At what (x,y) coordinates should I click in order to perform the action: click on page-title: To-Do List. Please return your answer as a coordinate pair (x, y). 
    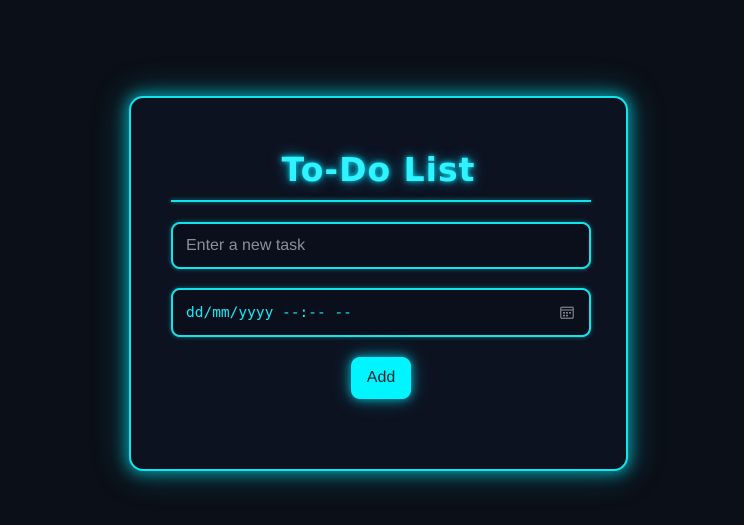
    Looking at the image, I should click on (378, 169).